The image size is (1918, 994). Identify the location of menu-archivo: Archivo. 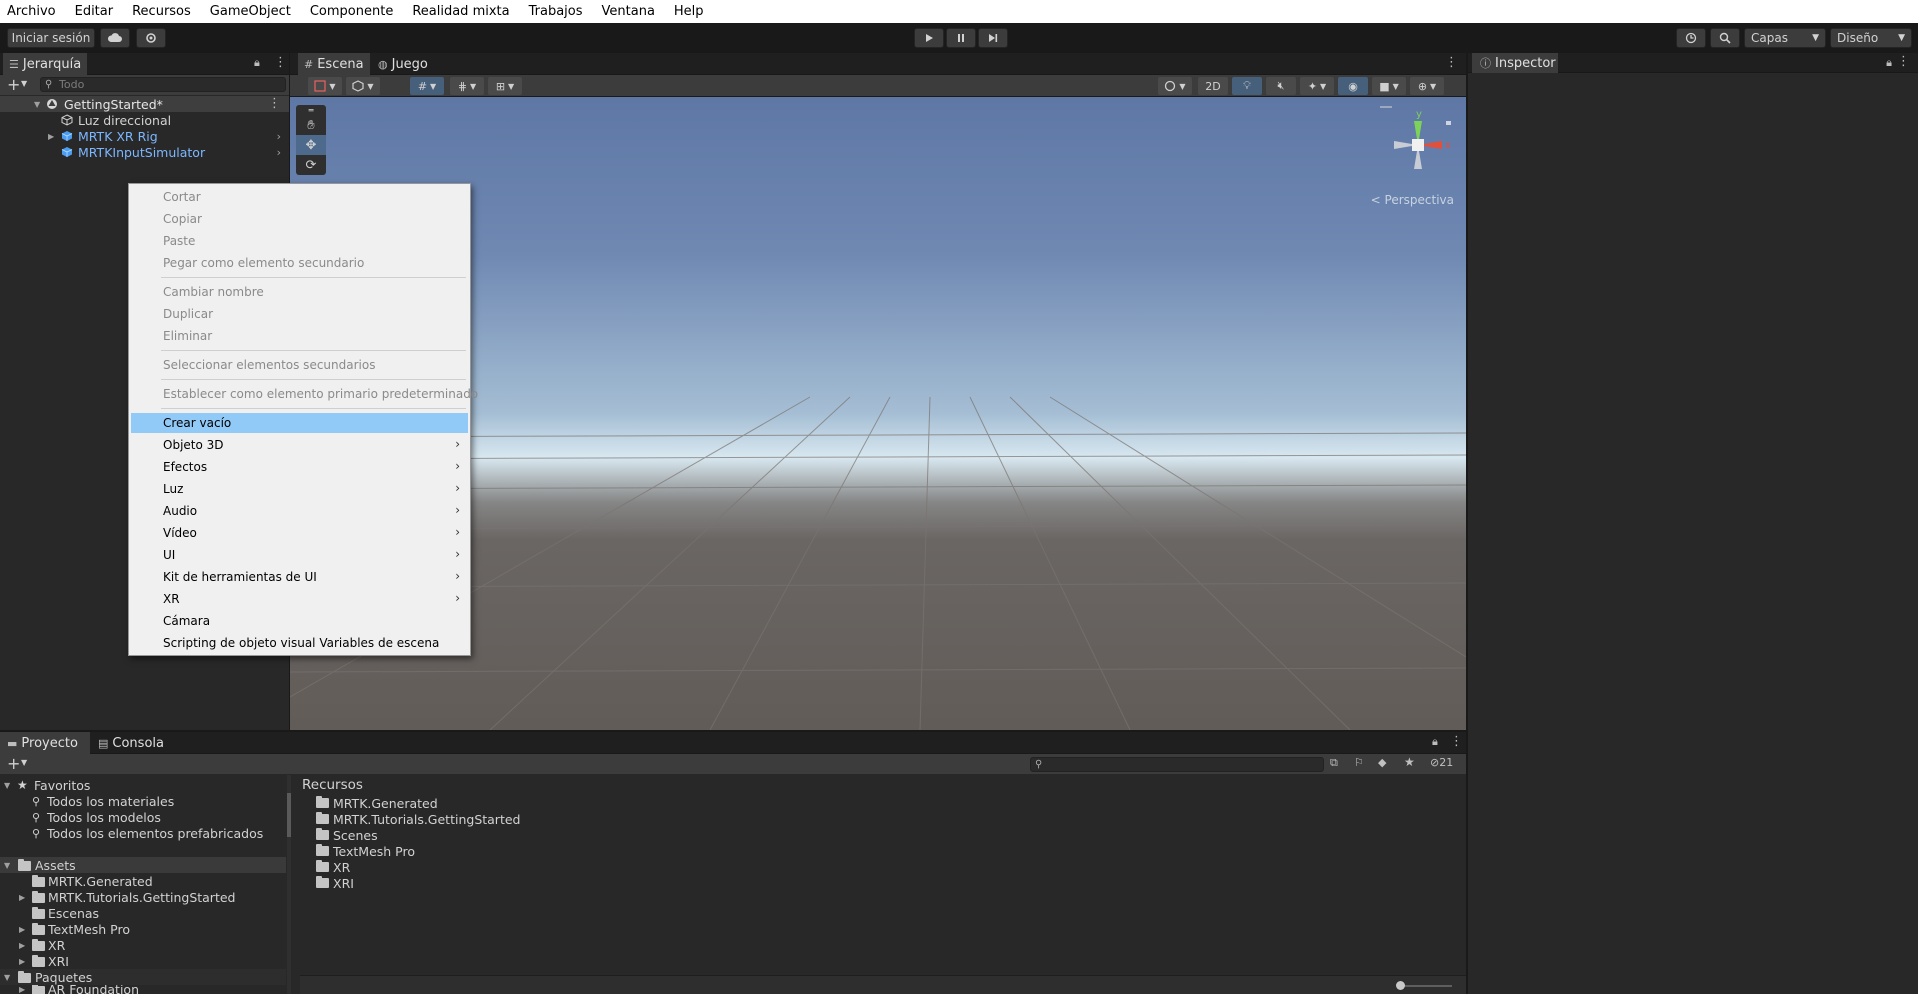
(31, 11).